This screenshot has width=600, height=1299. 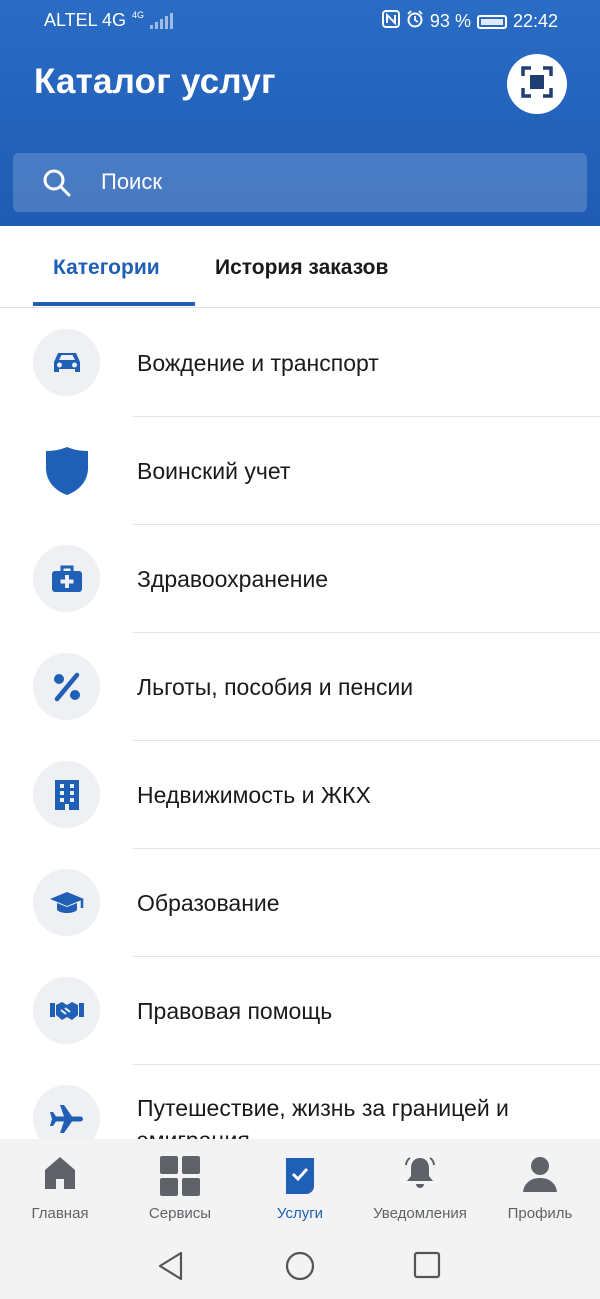 I want to click on qr-scan-button, so click(x=537, y=84).